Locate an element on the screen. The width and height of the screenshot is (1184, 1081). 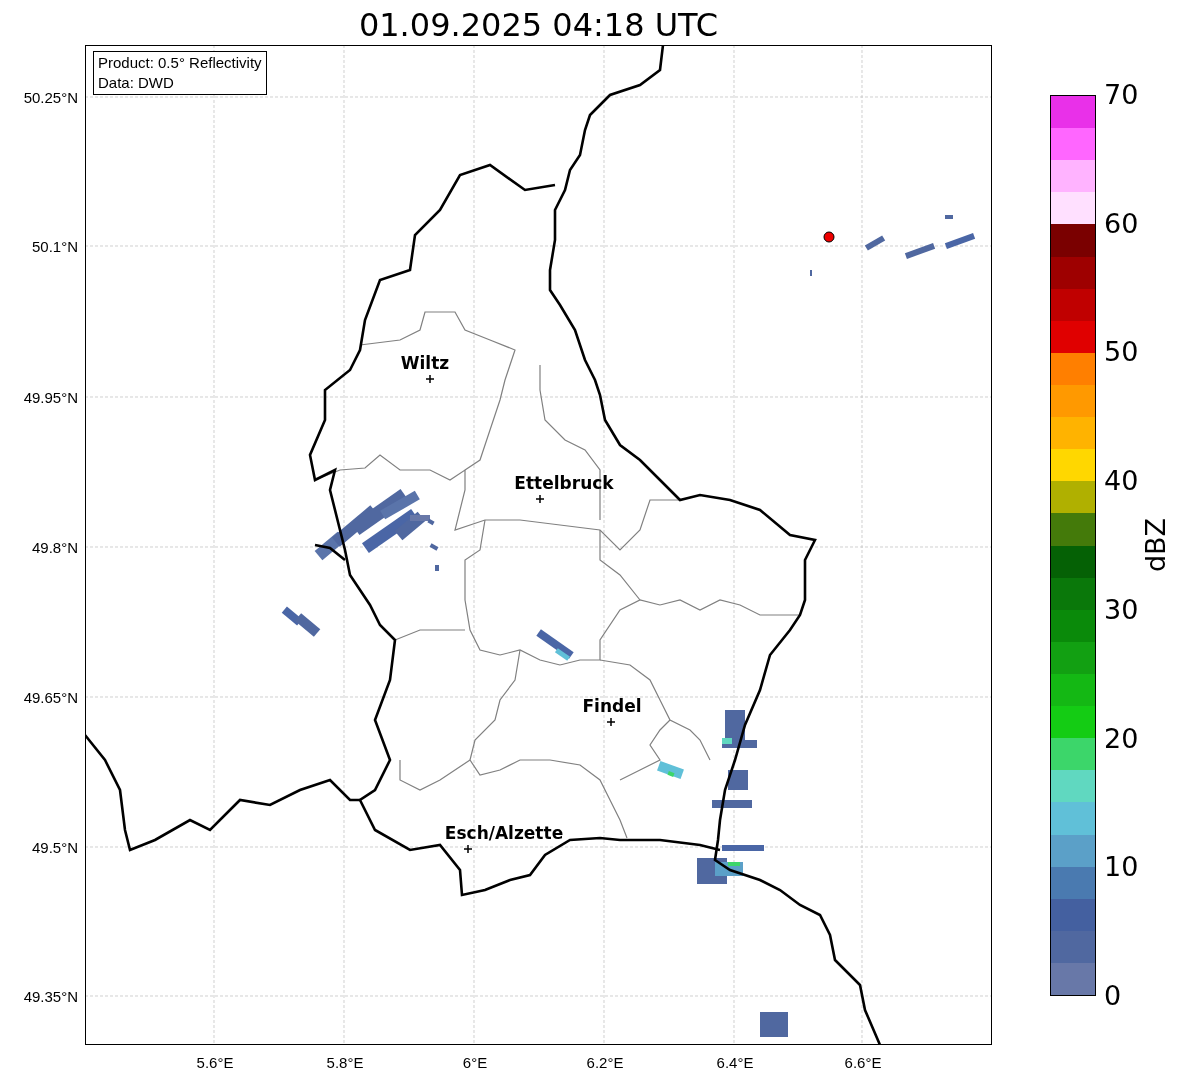
city-label: Wiltz is located at coordinates (425, 363).